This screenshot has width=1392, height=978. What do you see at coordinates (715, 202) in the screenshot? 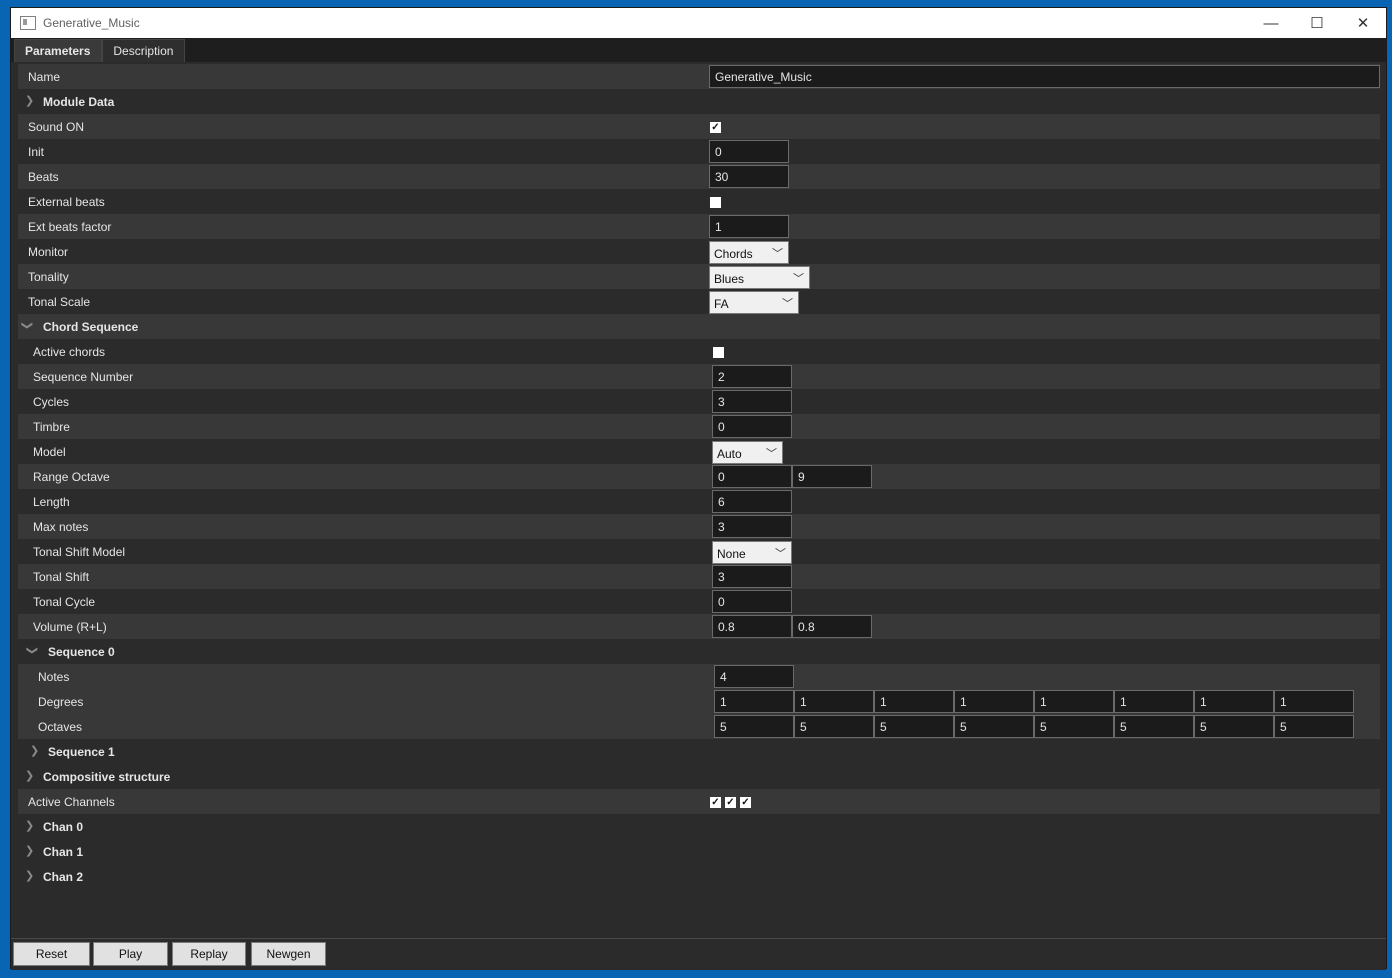
I see `external-beats-checkbox` at bounding box center [715, 202].